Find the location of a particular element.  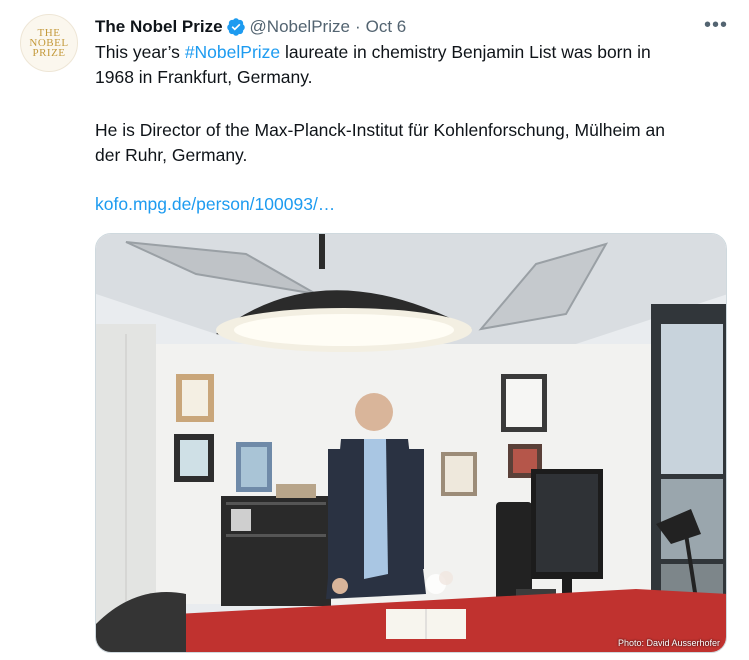

author-handle: @NobelPrize is located at coordinates (300, 27).